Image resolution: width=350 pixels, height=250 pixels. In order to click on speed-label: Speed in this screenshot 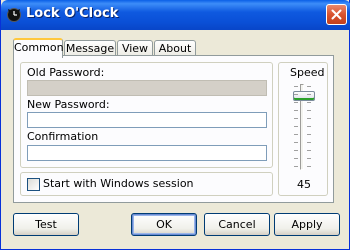, I will do `click(307, 72)`.